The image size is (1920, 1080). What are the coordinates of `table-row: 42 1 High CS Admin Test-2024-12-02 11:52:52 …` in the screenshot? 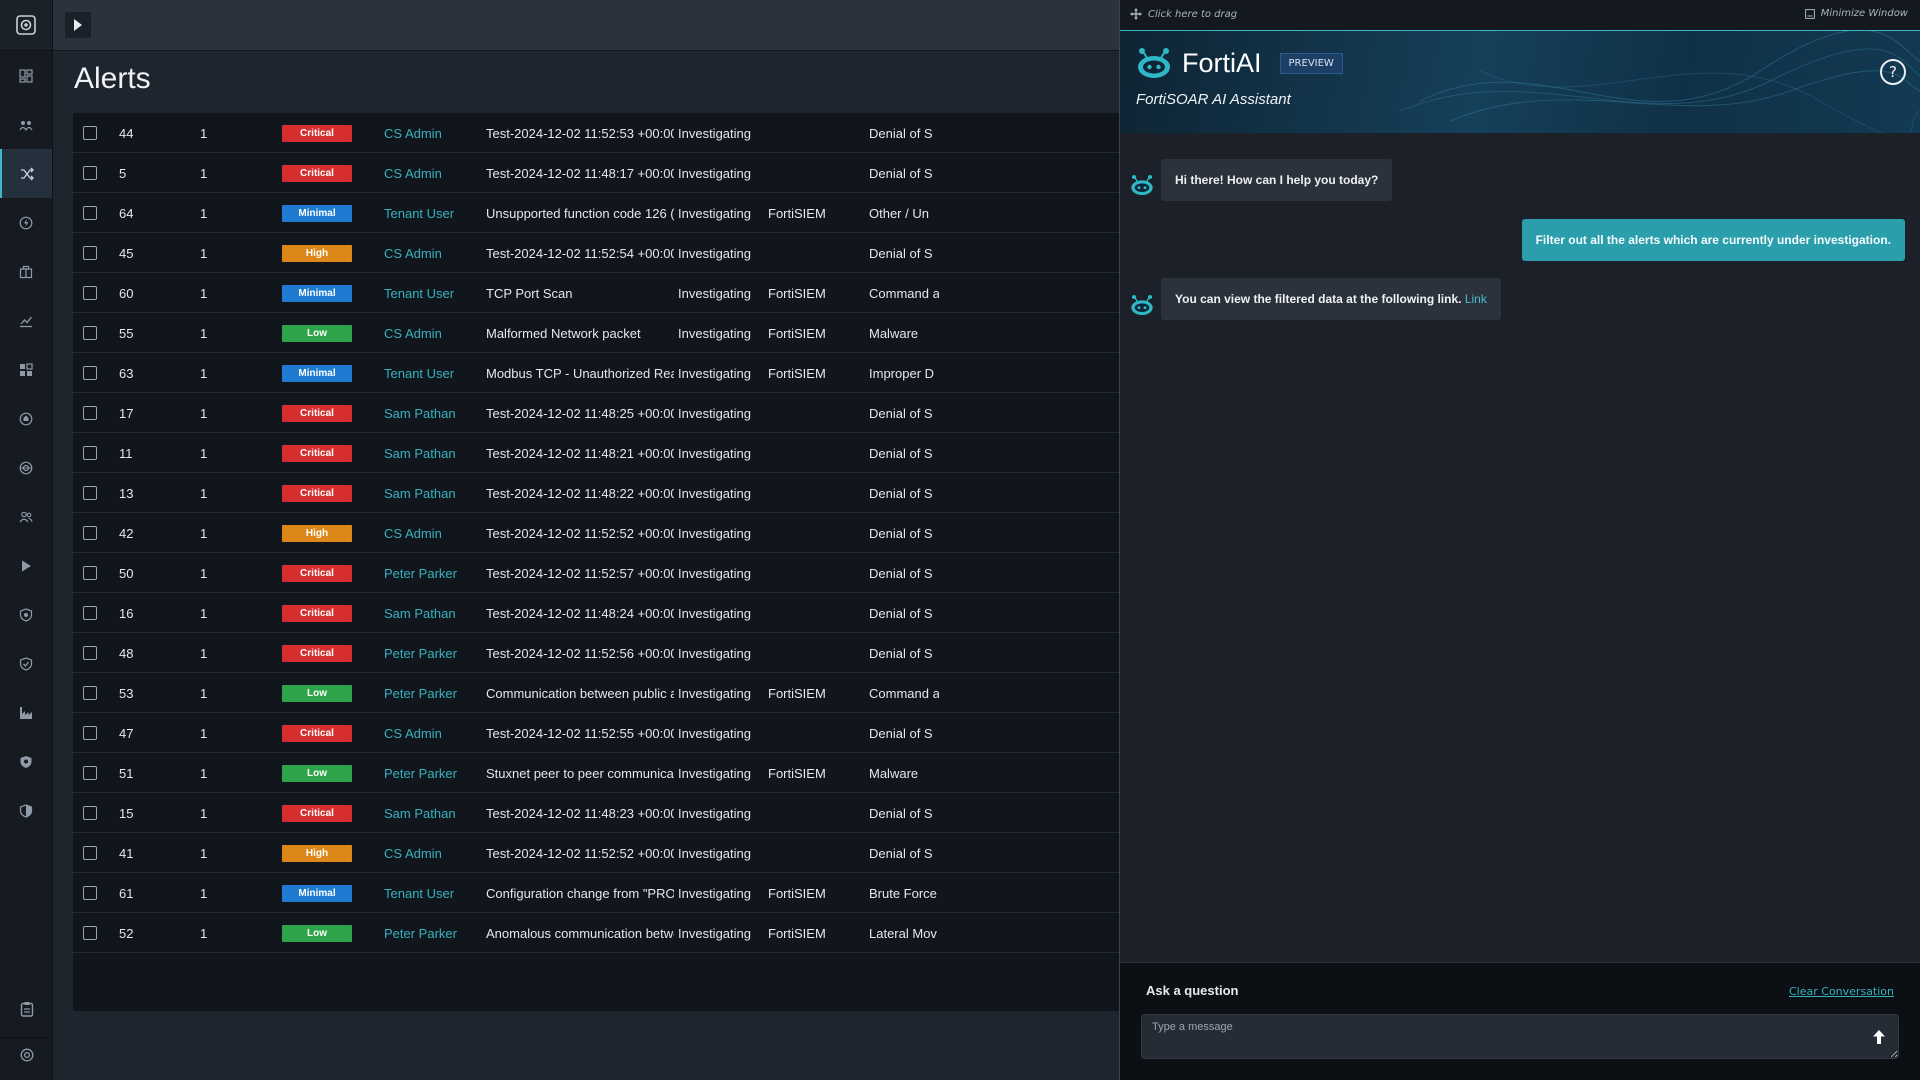 It's located at (596, 533).